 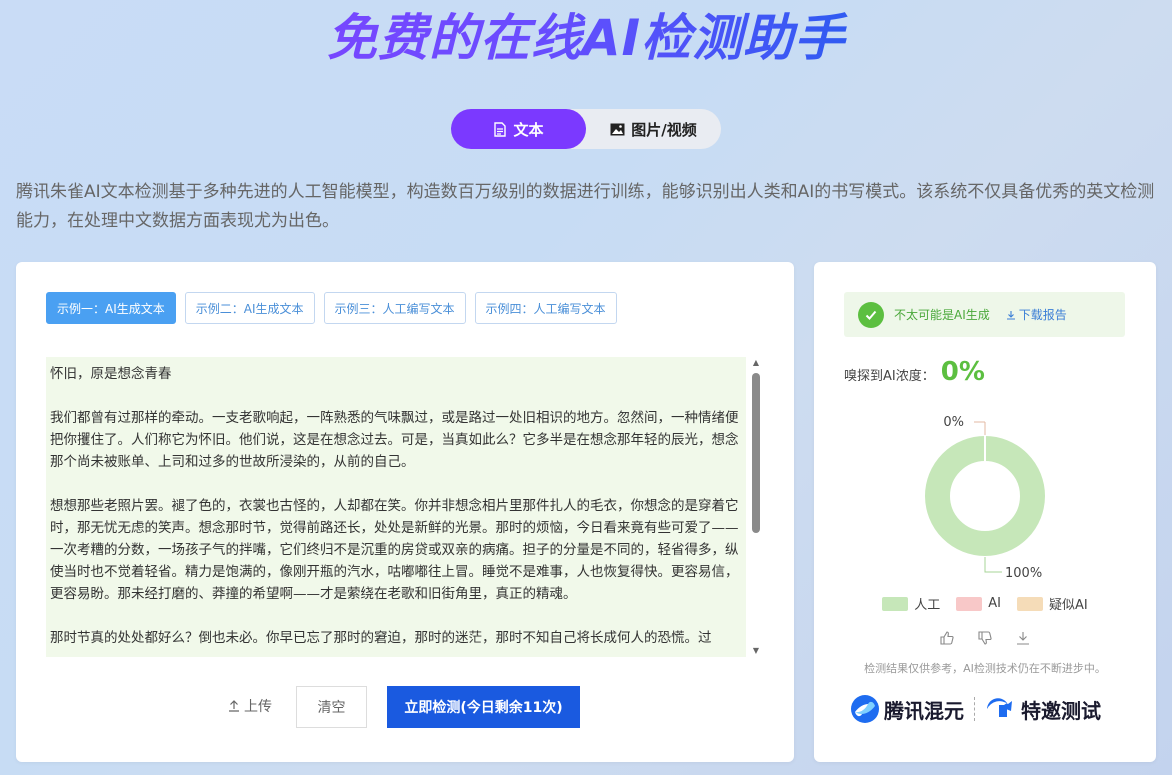 I want to click on donut-chart: 0% 100%, so click(x=985, y=498).